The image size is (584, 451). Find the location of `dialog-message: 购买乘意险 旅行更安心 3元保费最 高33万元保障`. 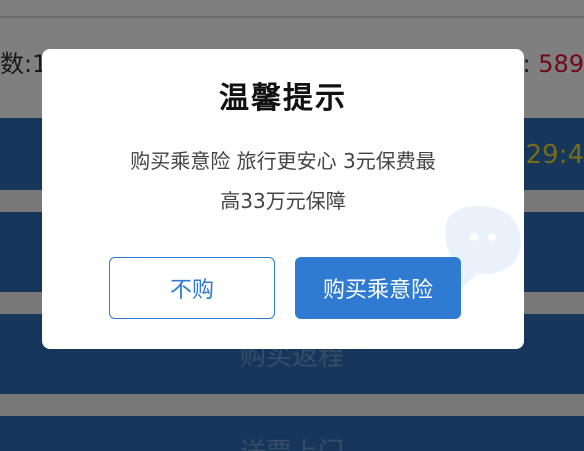

dialog-message: 购买乘意险 旅行更安心 3元保费最 高33万元保障 is located at coordinates (283, 181).